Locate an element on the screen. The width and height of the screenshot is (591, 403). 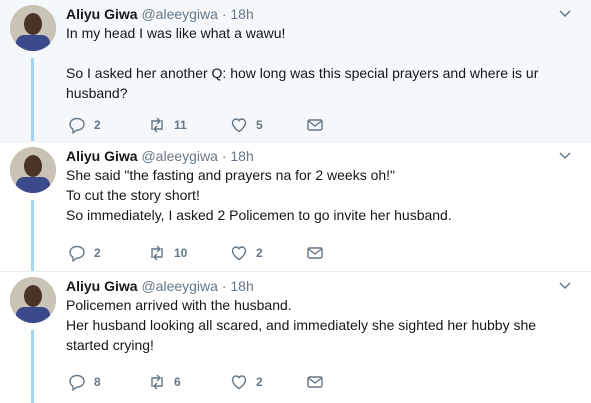
retweet-count: 10 is located at coordinates (181, 253).